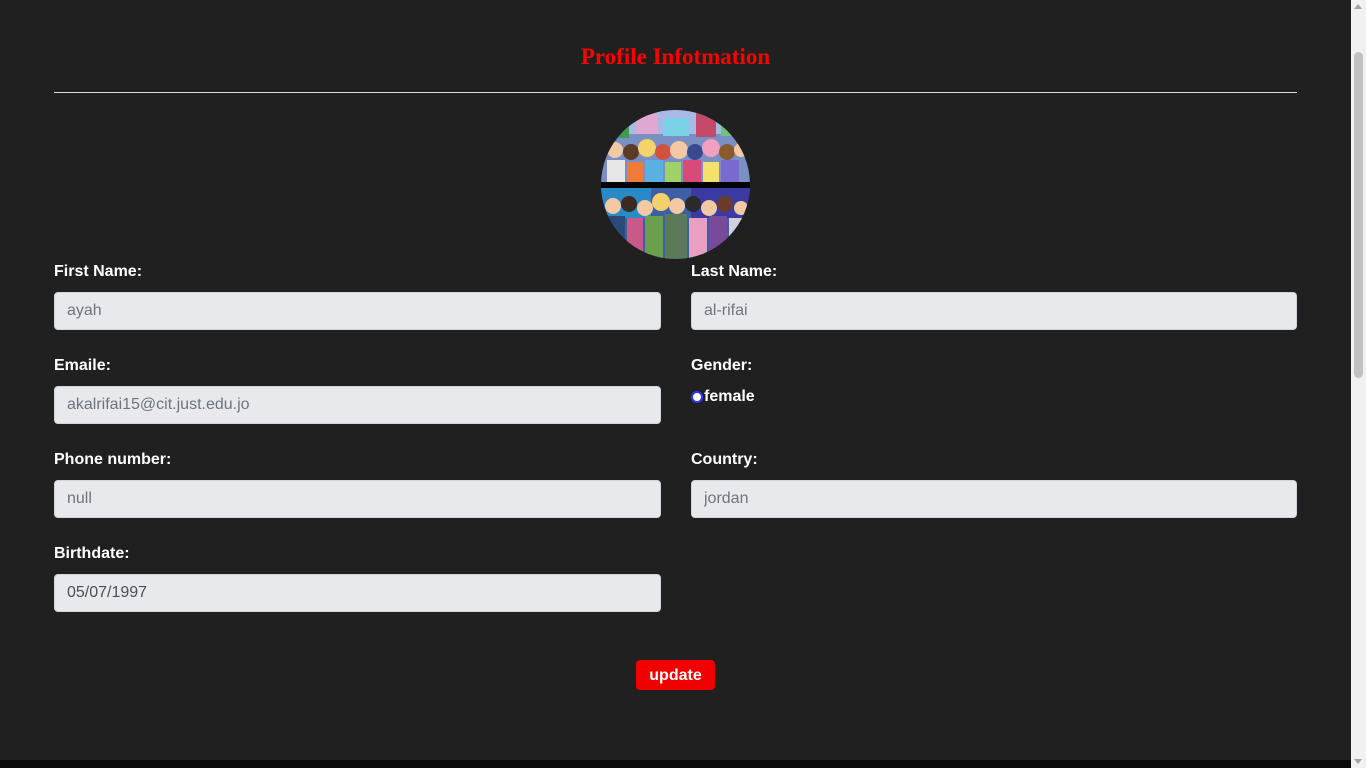  I want to click on avatar-image, so click(675, 184).